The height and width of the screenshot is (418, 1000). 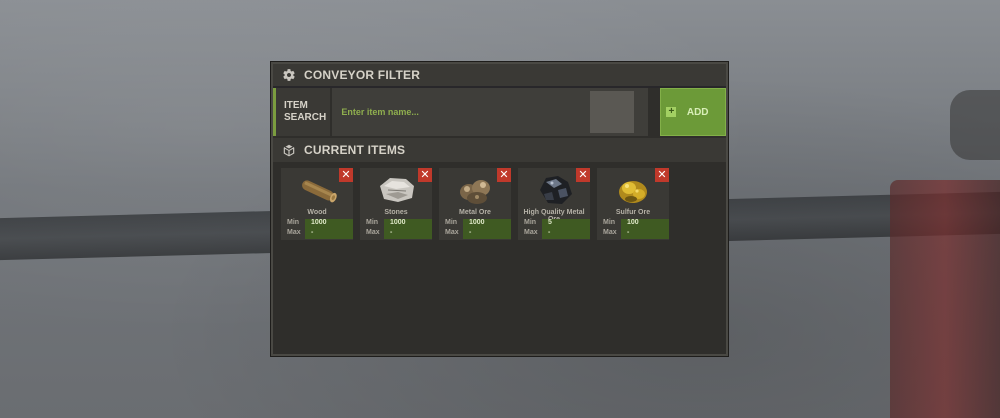 I want to click on background-machine, so click(x=945, y=299).